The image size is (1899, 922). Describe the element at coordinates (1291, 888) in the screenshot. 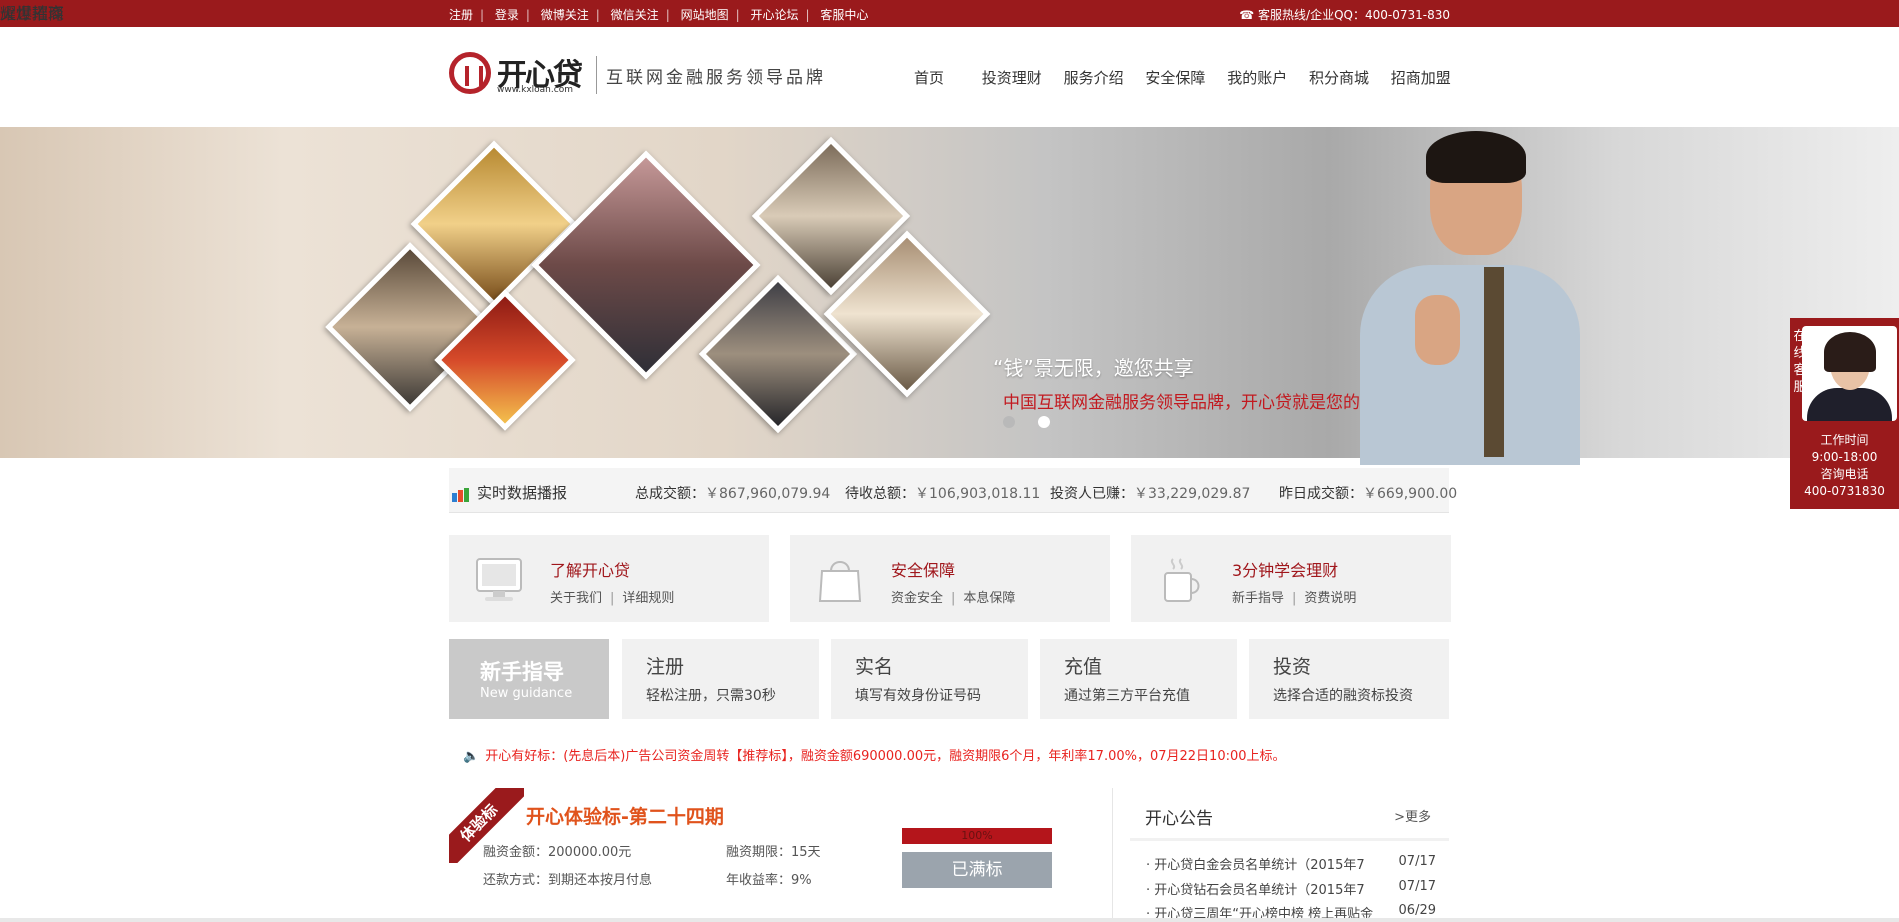

I see `list-item: · 开心贷钻石会员名单统计（2015年7 07/17` at that location.